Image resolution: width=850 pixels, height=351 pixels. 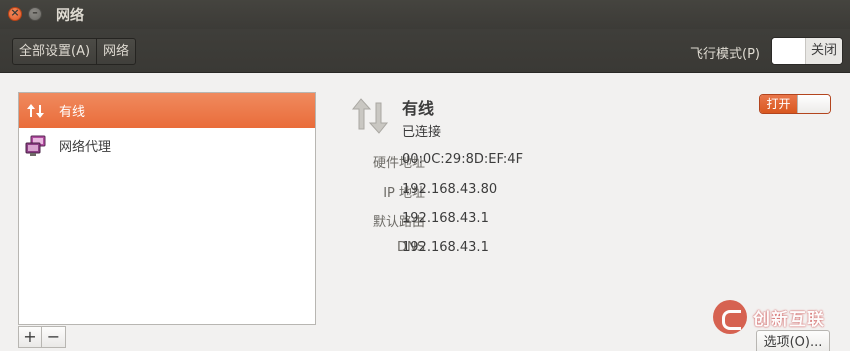 What do you see at coordinates (85, 147) in the screenshot?
I see `sidebar-item-label: 网络代理` at bounding box center [85, 147].